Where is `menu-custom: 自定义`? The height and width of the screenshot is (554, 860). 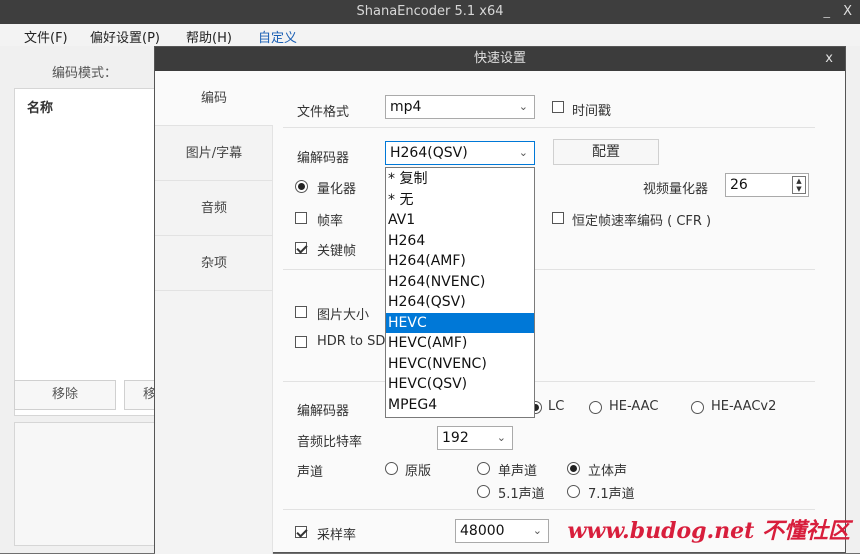 menu-custom: 自定义 is located at coordinates (277, 36).